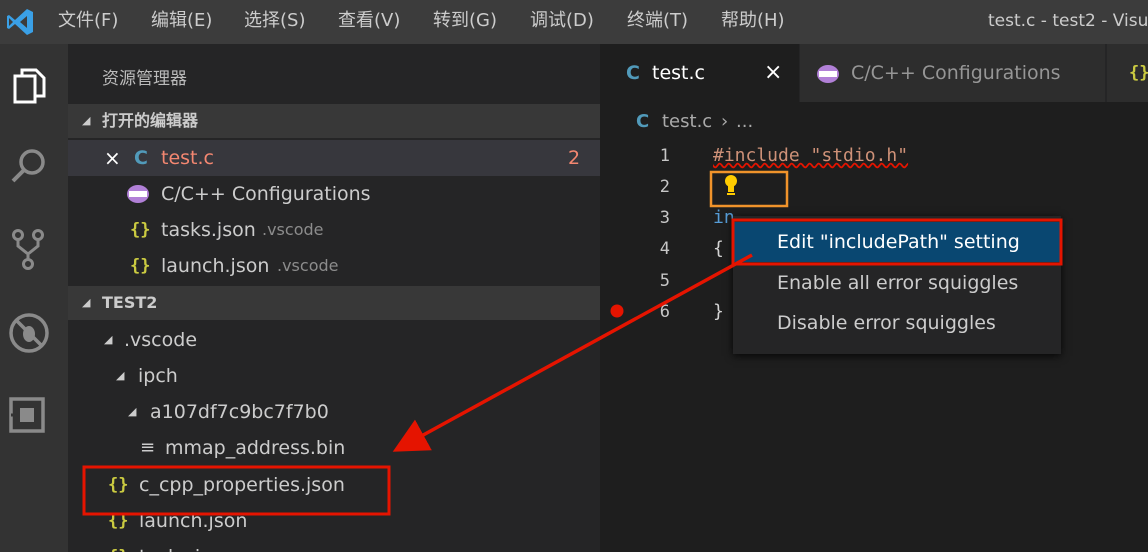 Image resolution: width=1148 pixels, height=552 pixels. Describe the element at coordinates (130, 302) in the screenshot. I see `workspace-label: TEST2` at that location.